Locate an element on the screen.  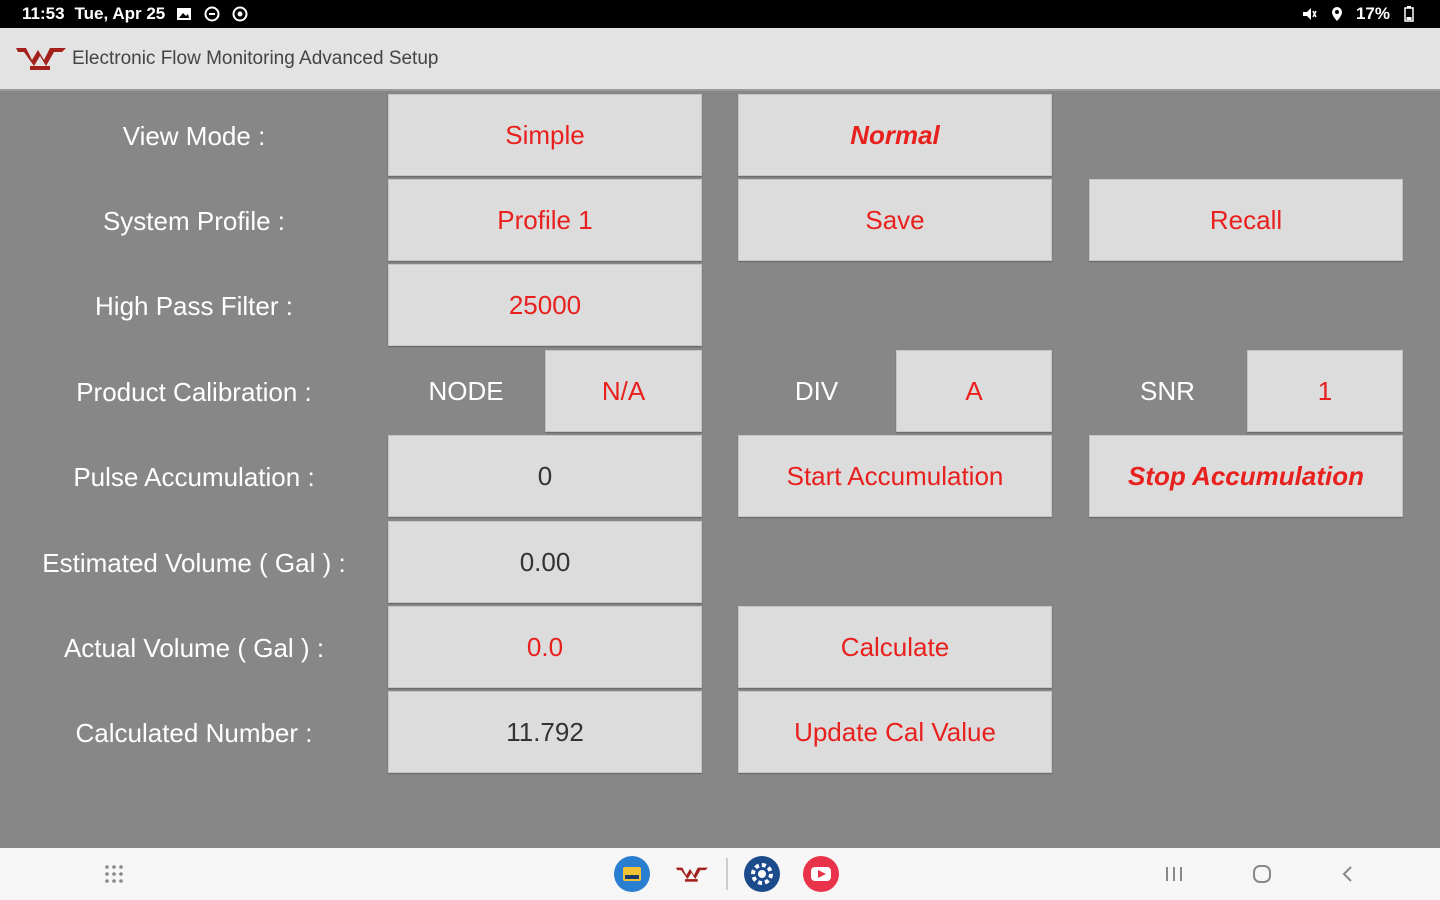
div-value-button: A is located at coordinates (974, 391).